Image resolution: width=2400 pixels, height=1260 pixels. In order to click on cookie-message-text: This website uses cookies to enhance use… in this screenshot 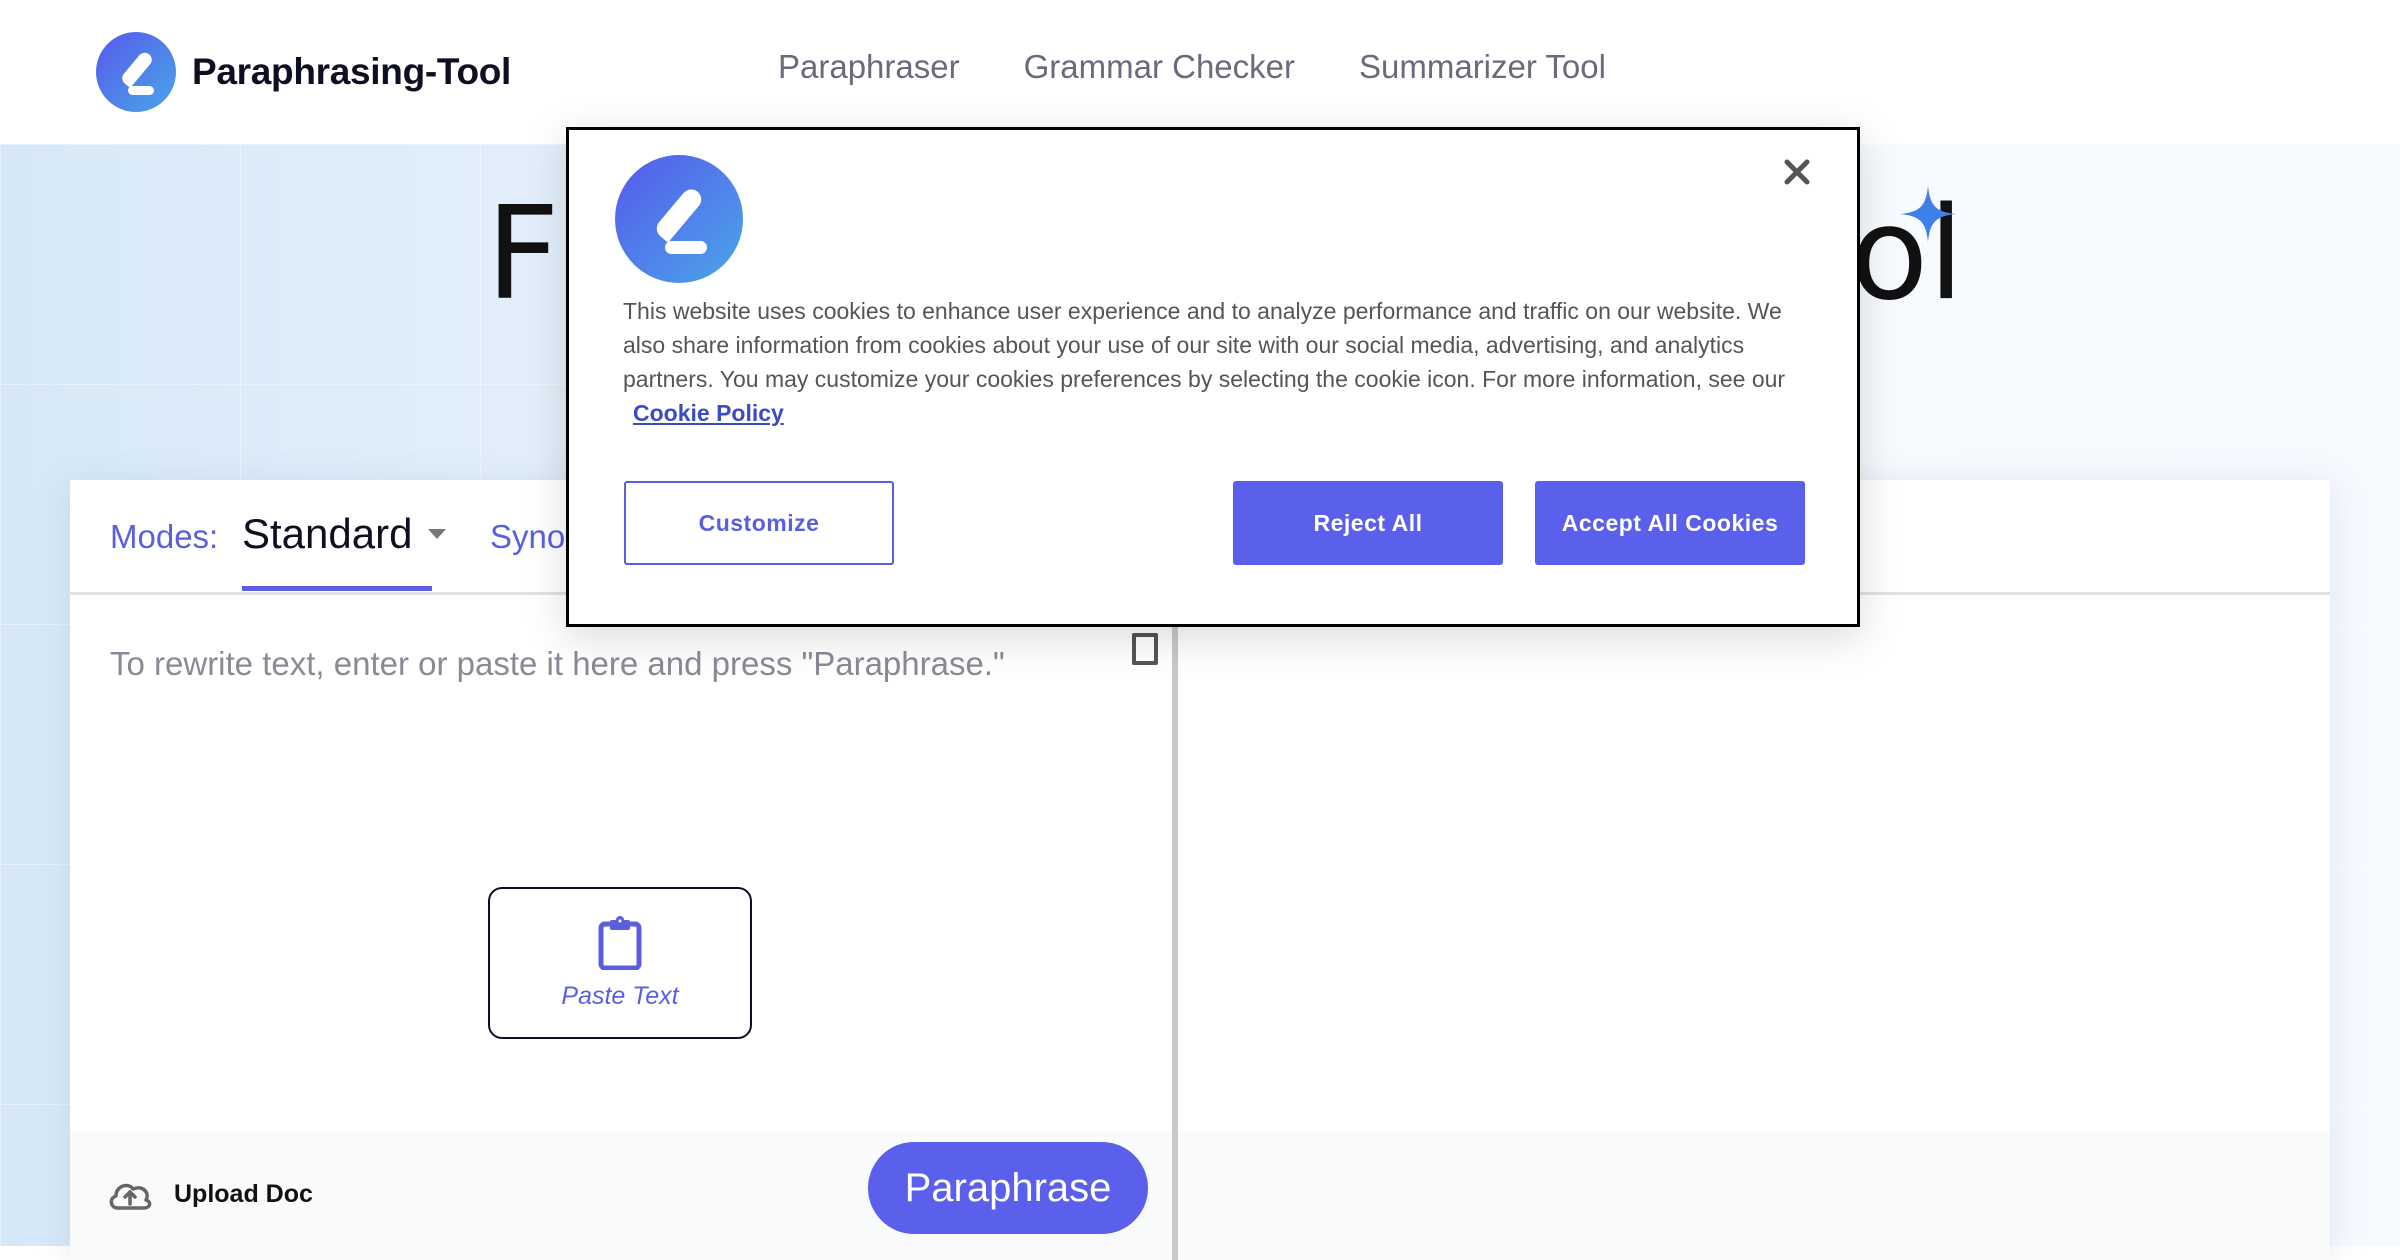, I will do `click(1204, 345)`.